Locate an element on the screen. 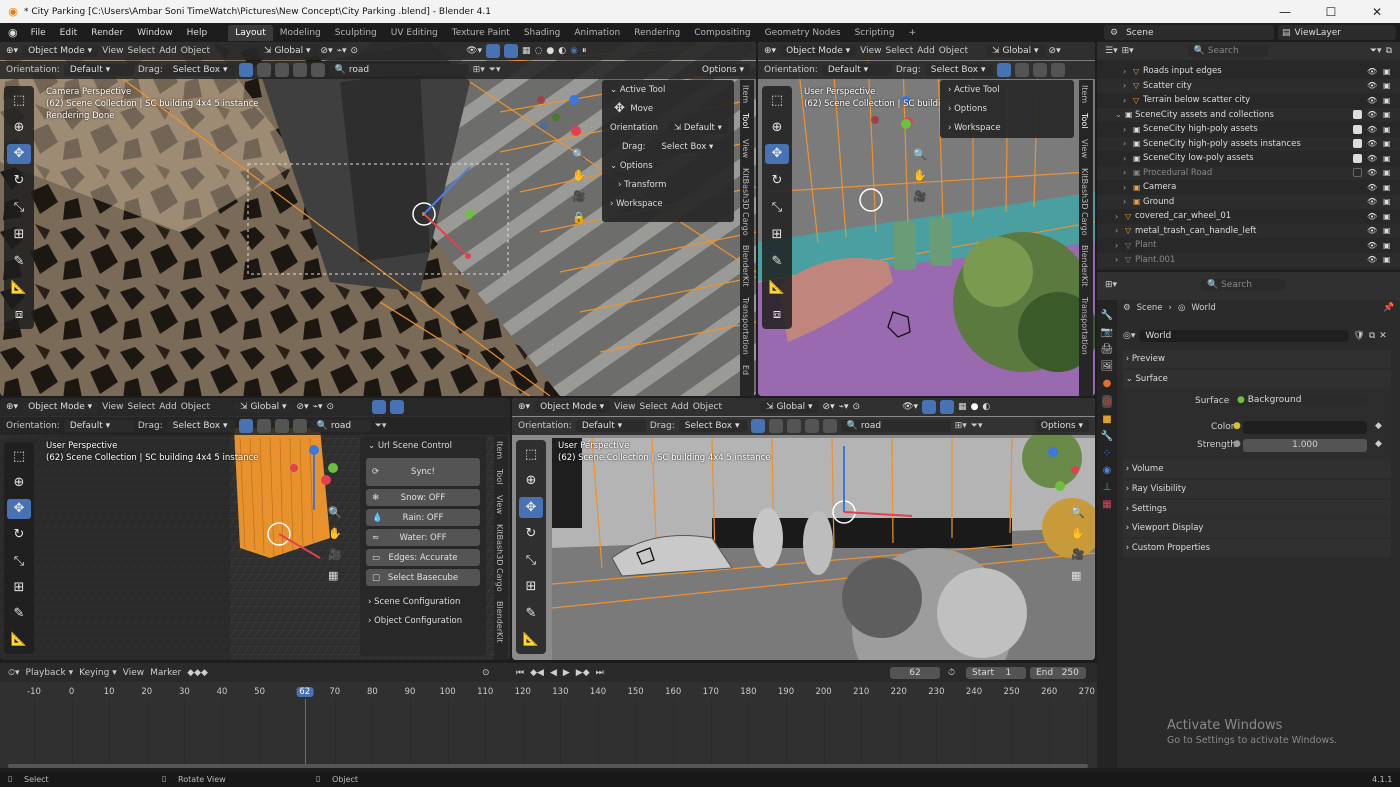 This screenshot has height=787, width=1400. object-menu: Object is located at coordinates (707, 407).